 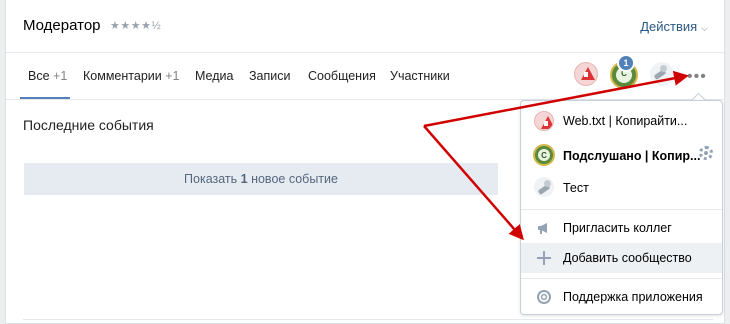 I want to click on tab-messages: Сообщения, so click(x=342, y=76).